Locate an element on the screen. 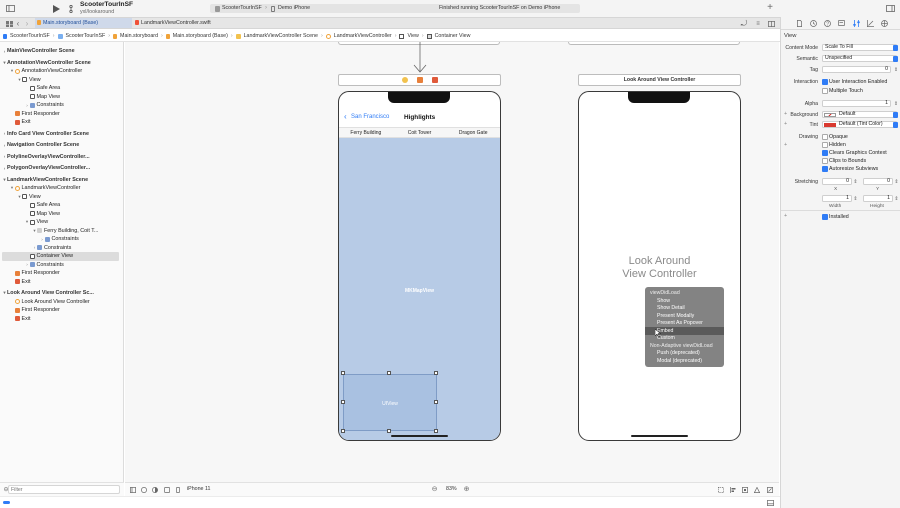  stretching-y-field: 0 is located at coordinates (878, 181).